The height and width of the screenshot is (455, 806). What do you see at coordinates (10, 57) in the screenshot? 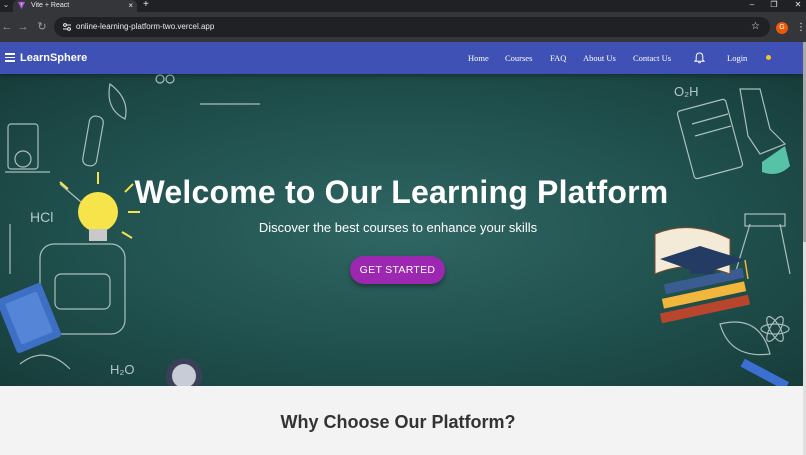
I see `hamburger-icon` at bounding box center [10, 57].